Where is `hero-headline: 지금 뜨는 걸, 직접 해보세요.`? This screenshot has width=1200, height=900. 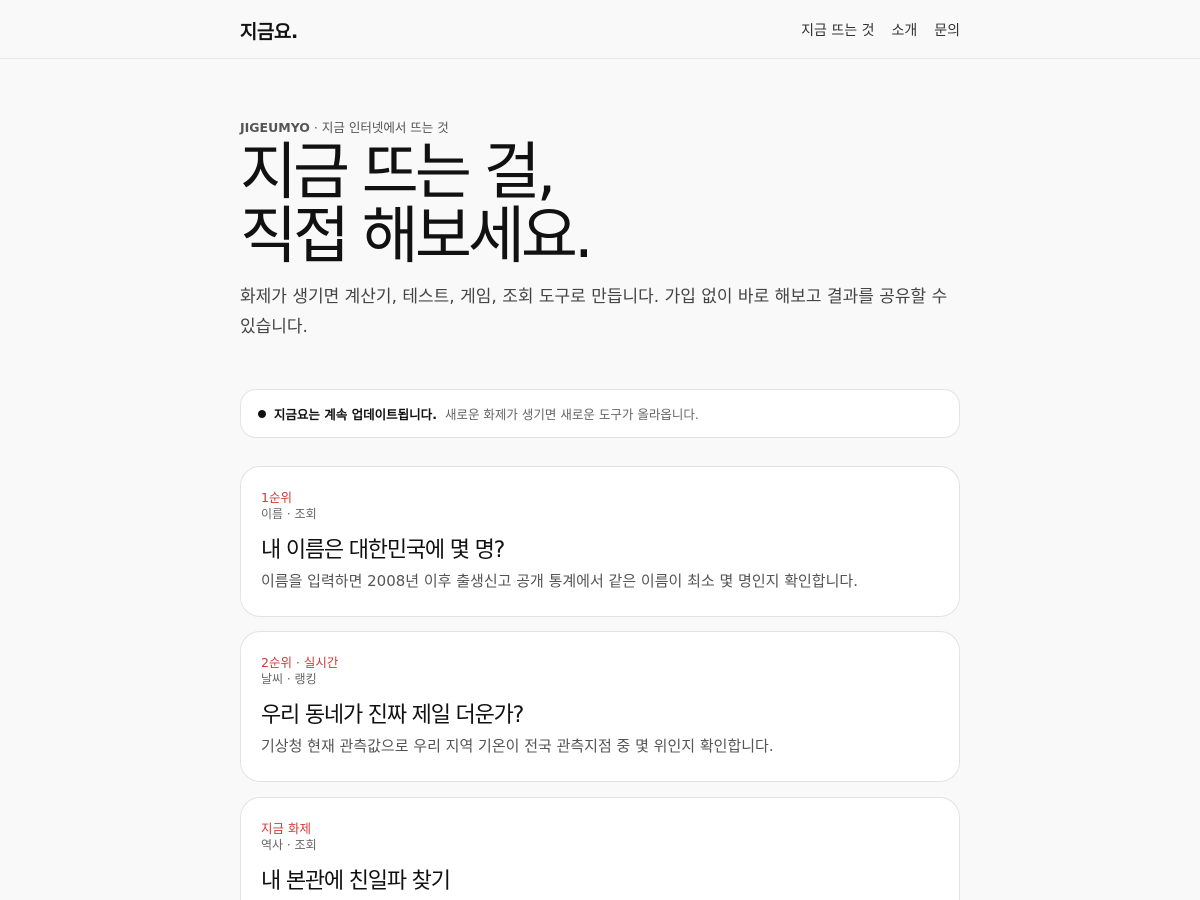 hero-headline: 지금 뜨는 걸, 직접 해보세요. is located at coordinates (600, 204).